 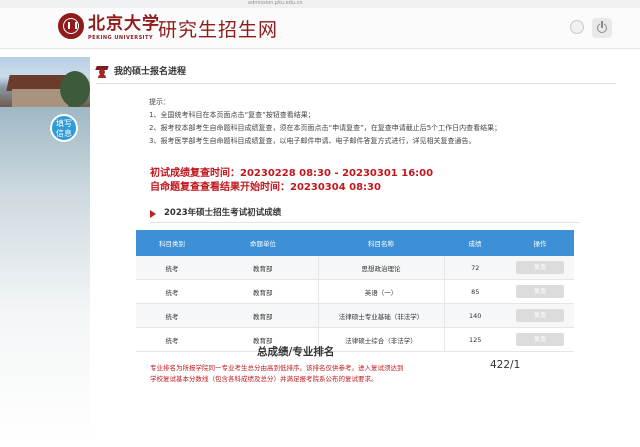 What do you see at coordinates (577, 27) in the screenshot?
I see `clock-icon` at bounding box center [577, 27].